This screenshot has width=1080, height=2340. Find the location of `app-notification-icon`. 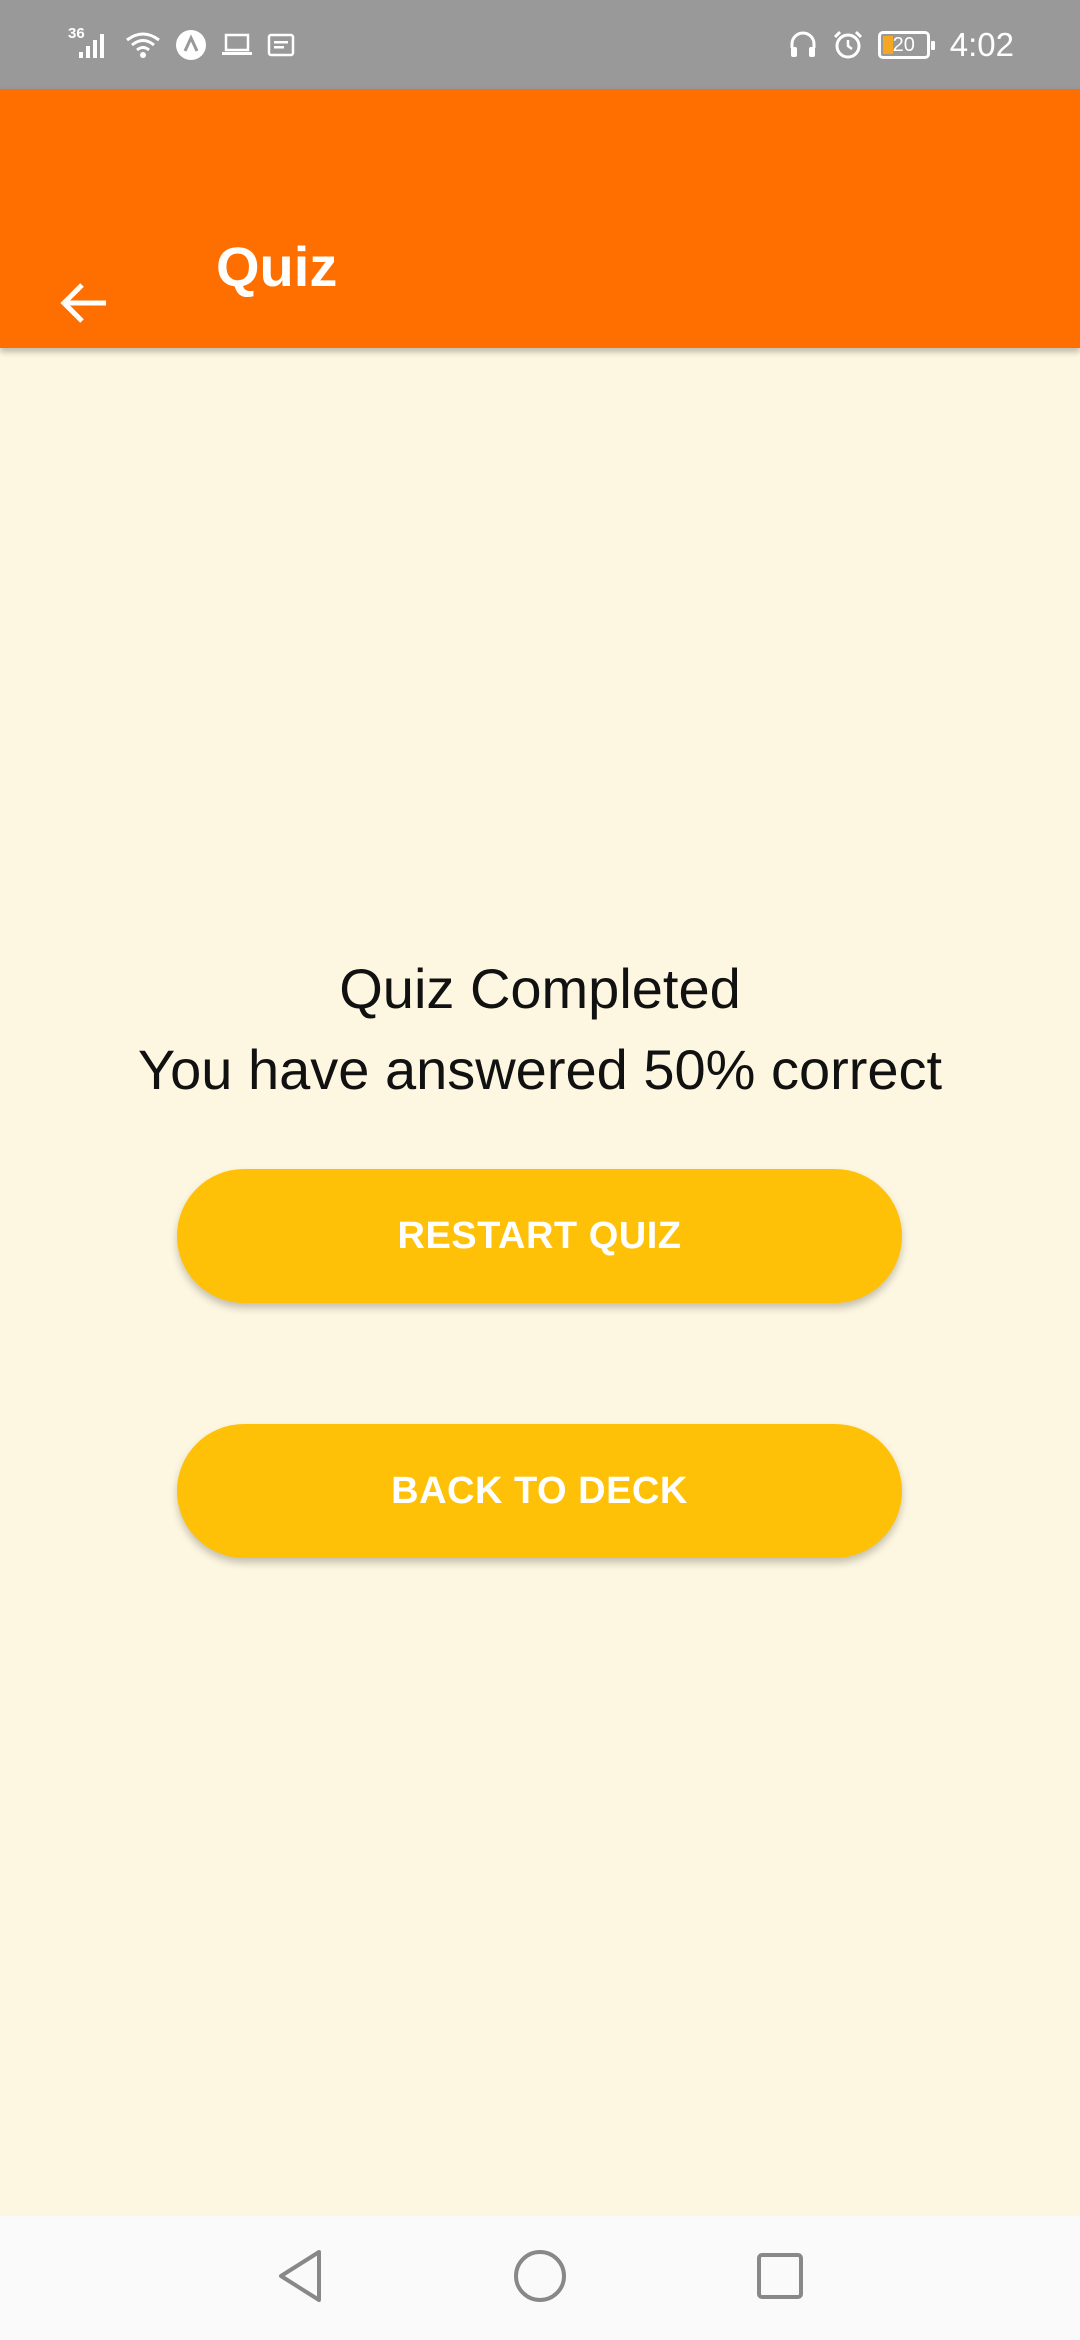

app-notification-icon is located at coordinates (191, 45).